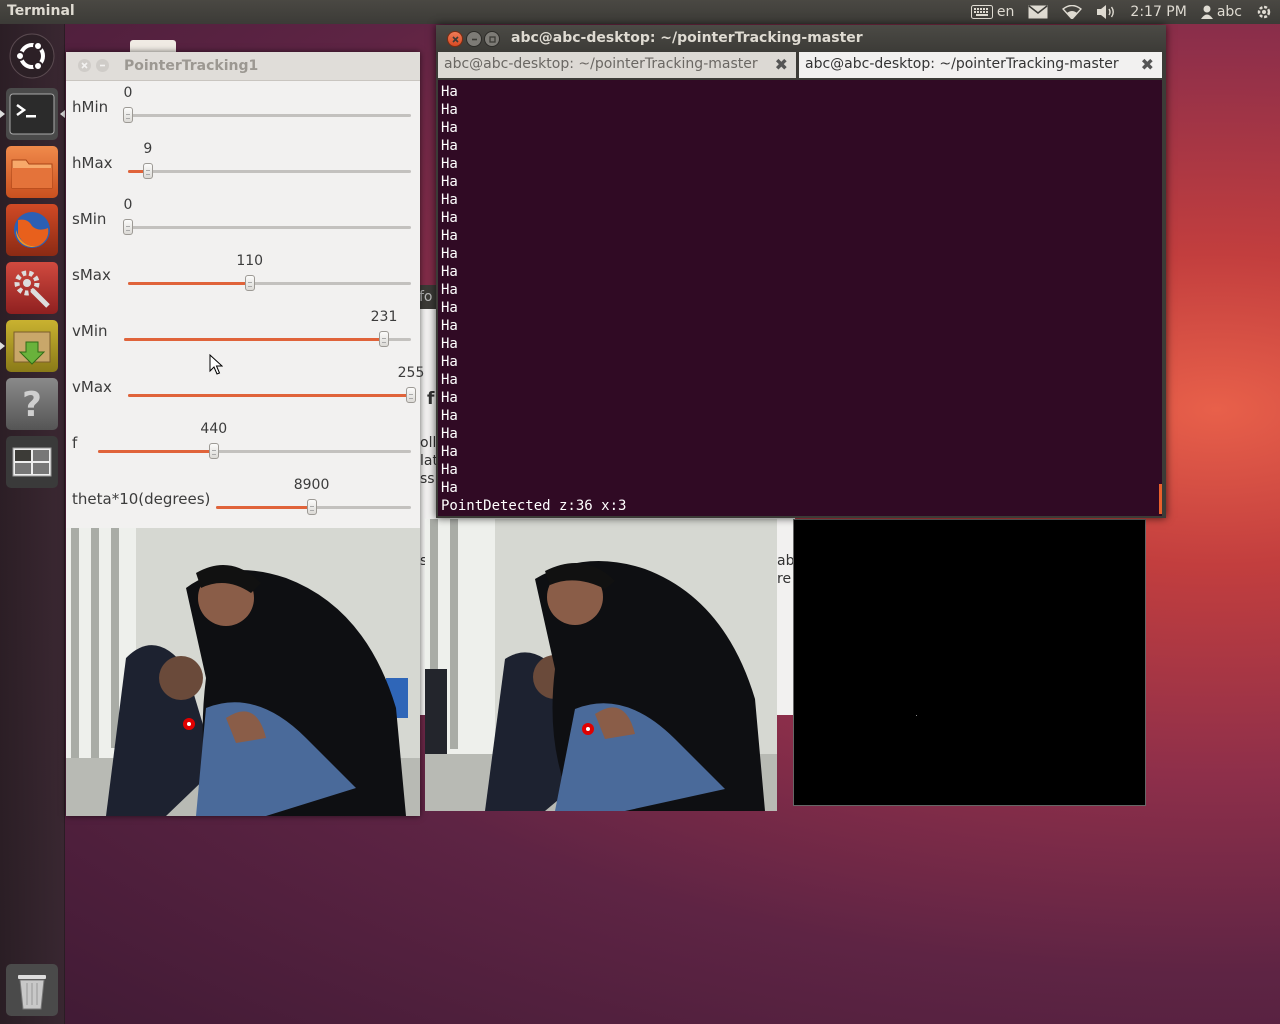 The image size is (1280, 1024). I want to click on launcher: ?, so click(32, 524).